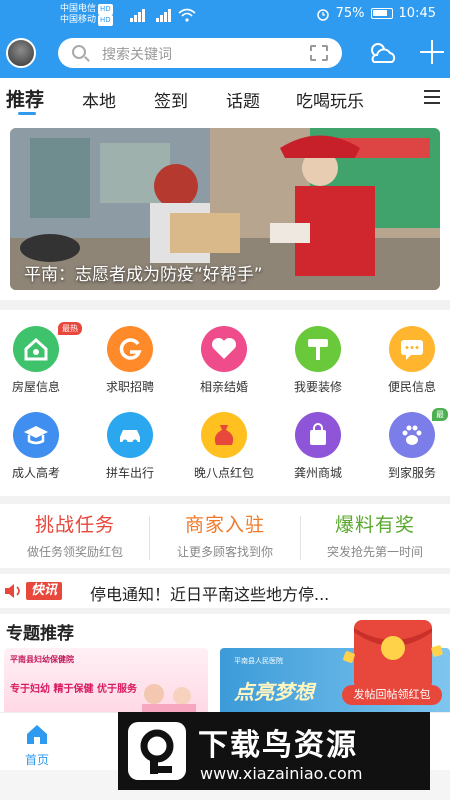 Image resolution: width=450 pixels, height=800 pixels. I want to click on carrier-info: 中国电信 HD 中国移动 HD, so click(86, 15).